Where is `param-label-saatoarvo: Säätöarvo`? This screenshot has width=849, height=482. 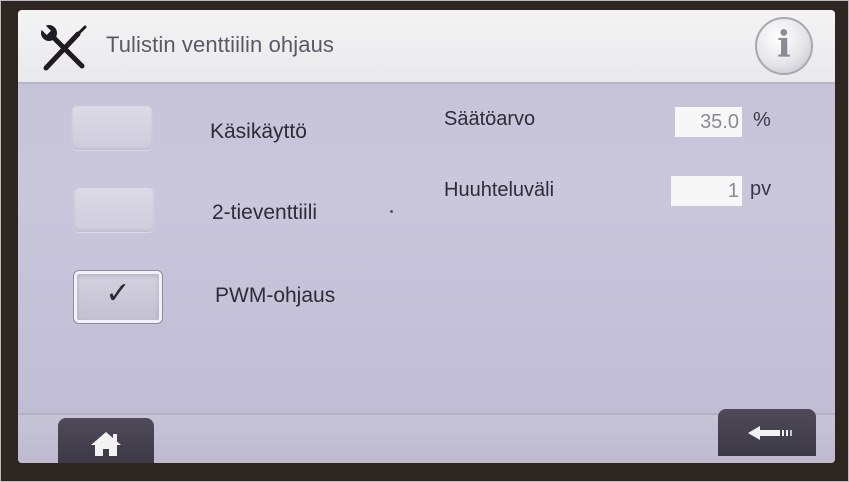 param-label-saatoarvo: Säätöarvo is located at coordinates (490, 119).